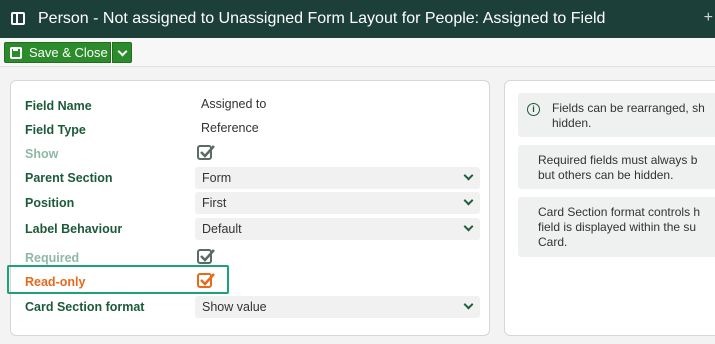  What do you see at coordinates (222, 229) in the screenshot?
I see `label-behaviour-value: Default` at bounding box center [222, 229].